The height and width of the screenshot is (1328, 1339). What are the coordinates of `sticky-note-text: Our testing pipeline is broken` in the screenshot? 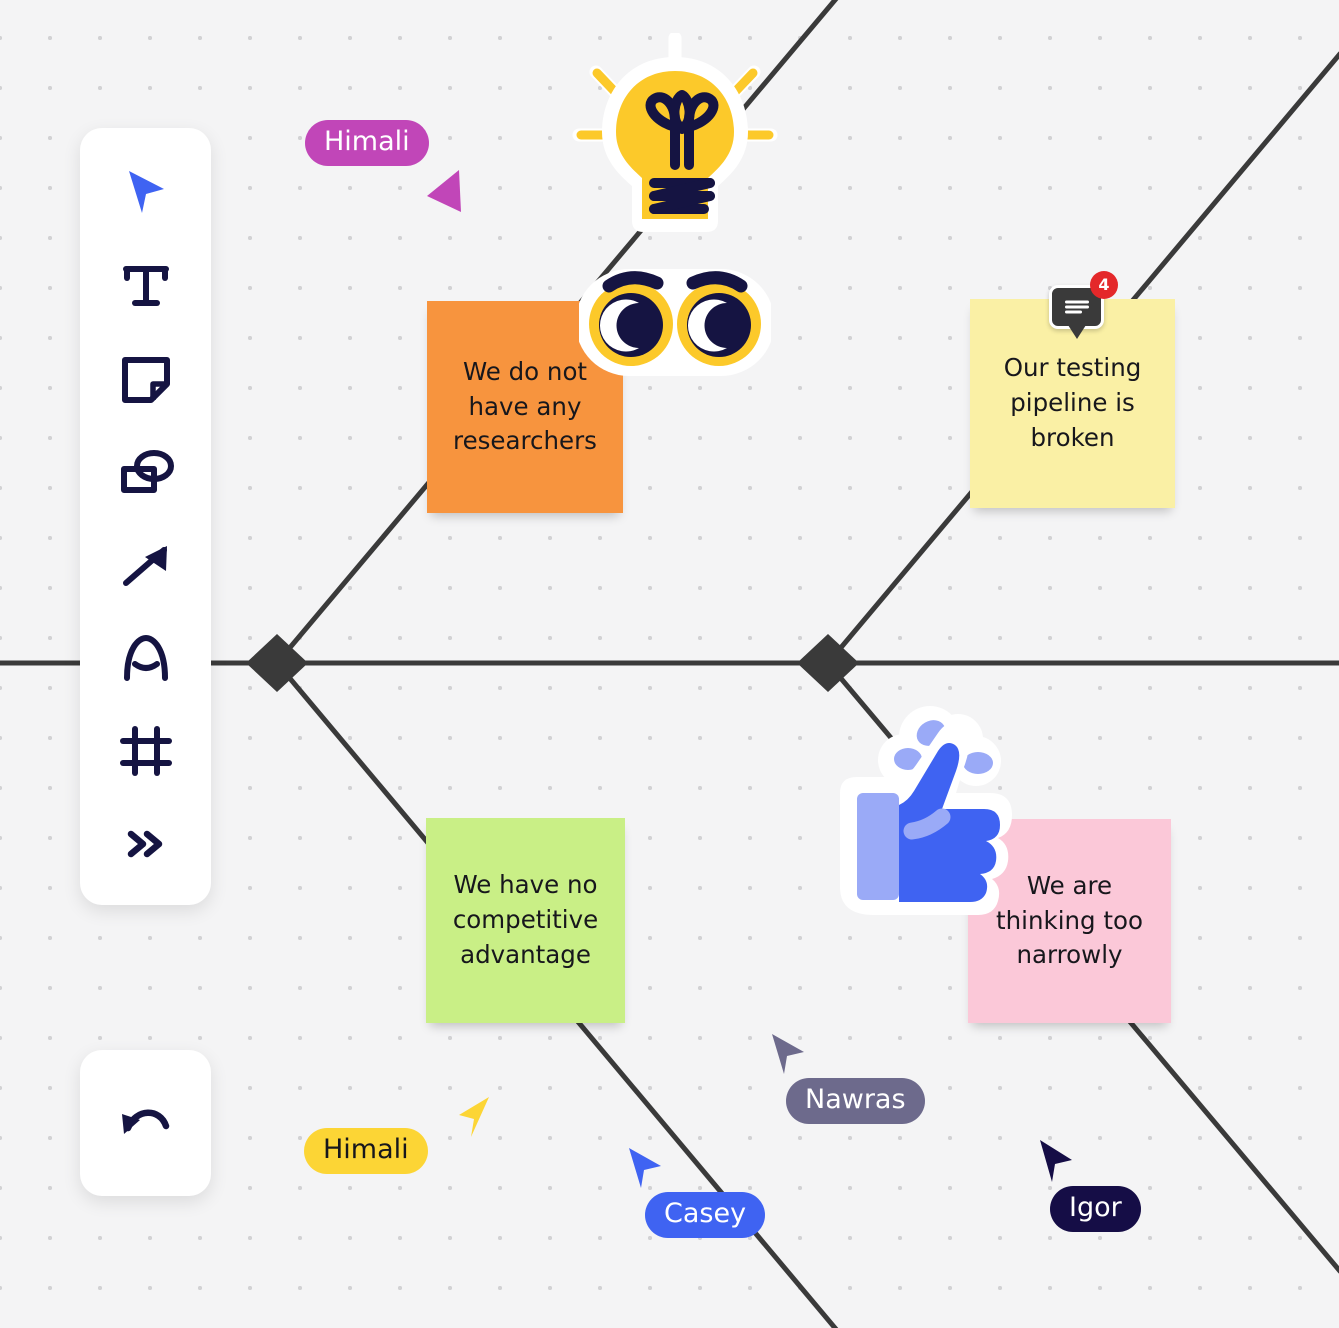 It's located at (1072, 402).